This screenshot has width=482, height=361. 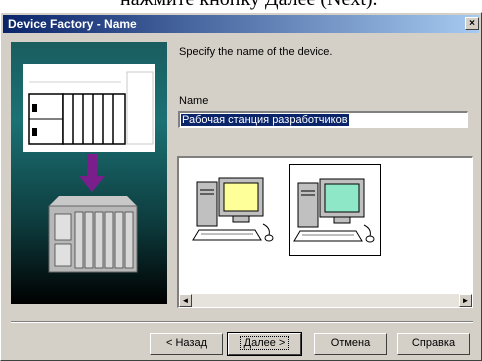 I want to click on horizontal-scrollbar: ◄ ►, so click(x=325, y=300).